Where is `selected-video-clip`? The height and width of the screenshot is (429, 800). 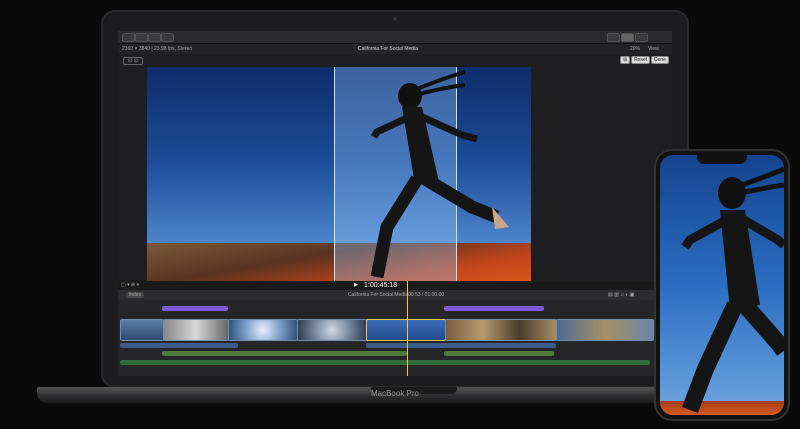 selected-video-clip is located at coordinates (406, 330).